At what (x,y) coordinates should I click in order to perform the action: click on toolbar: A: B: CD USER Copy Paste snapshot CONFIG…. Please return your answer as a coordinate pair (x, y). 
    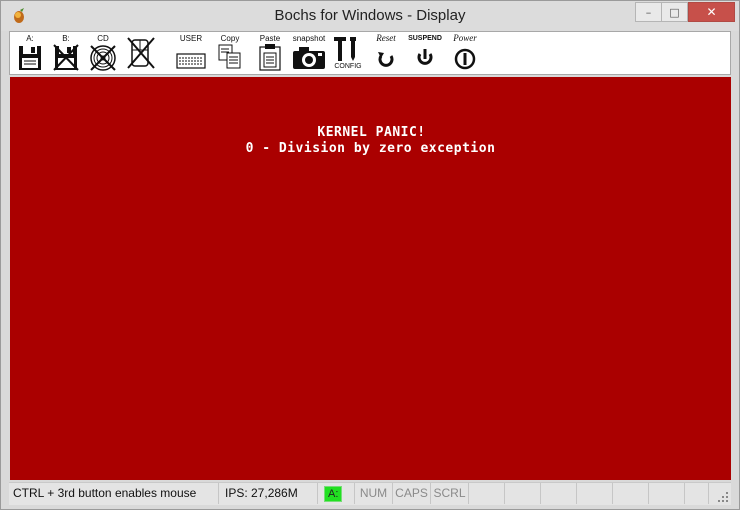
    Looking at the image, I should click on (370, 53).